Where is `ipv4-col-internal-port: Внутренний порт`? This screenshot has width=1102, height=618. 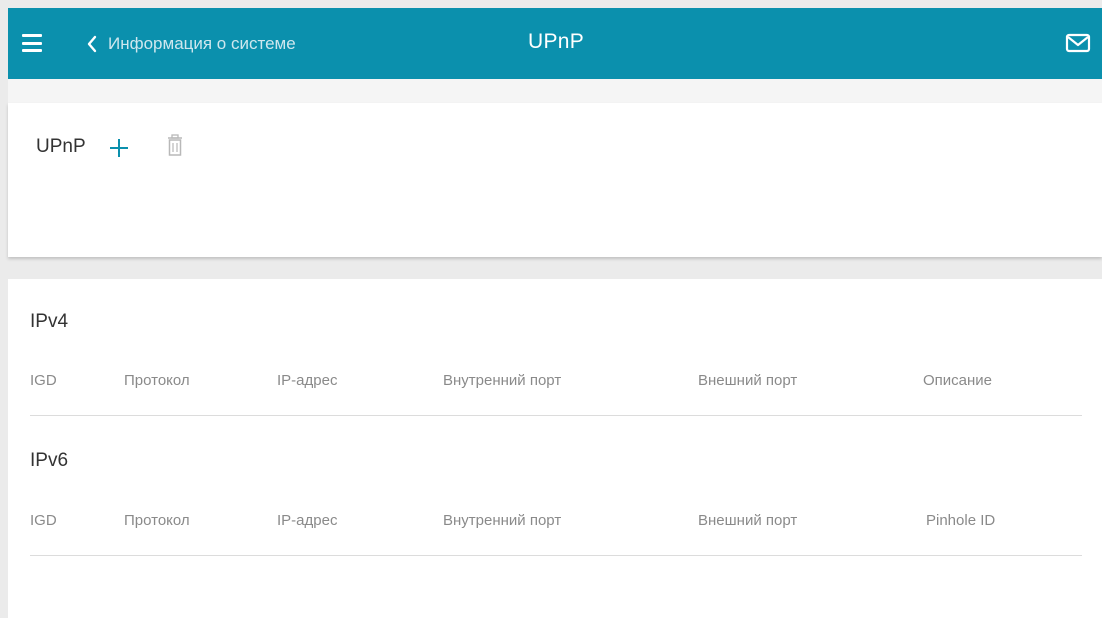
ipv4-col-internal-port: Внутренний порт is located at coordinates (502, 380).